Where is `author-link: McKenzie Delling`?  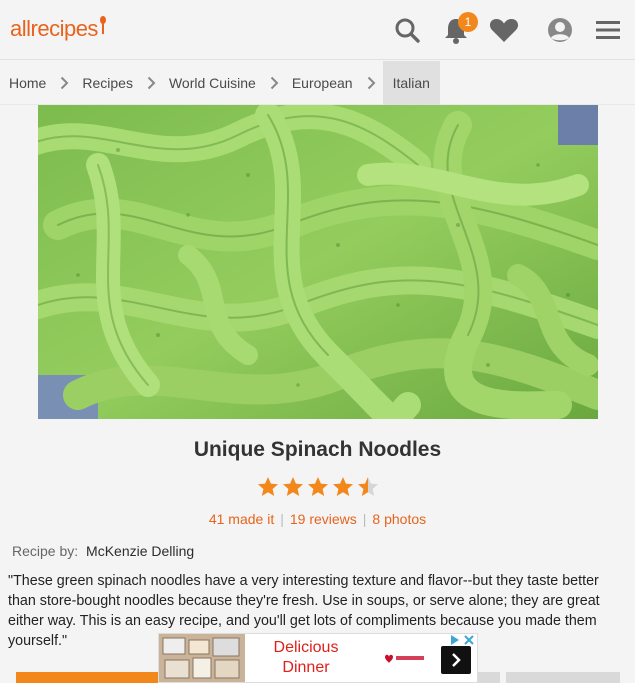
author-link: McKenzie Delling is located at coordinates (140, 551).